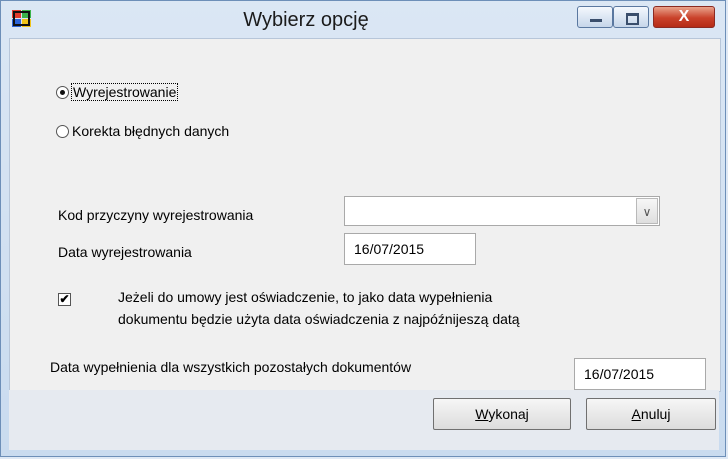 This screenshot has width=728, height=459. Describe the element at coordinates (596, 20) in the screenshot. I see `minimize-icon` at that location.